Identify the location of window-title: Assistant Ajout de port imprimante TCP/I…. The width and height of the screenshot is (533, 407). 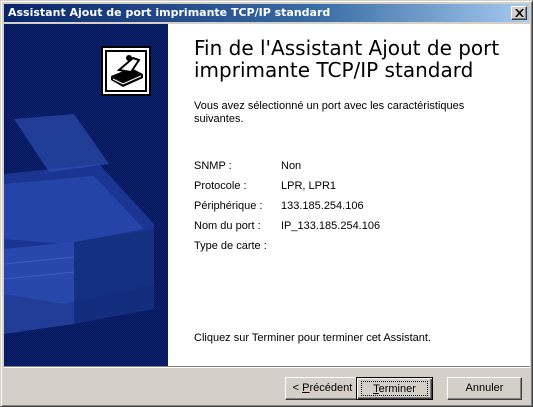
(169, 12).